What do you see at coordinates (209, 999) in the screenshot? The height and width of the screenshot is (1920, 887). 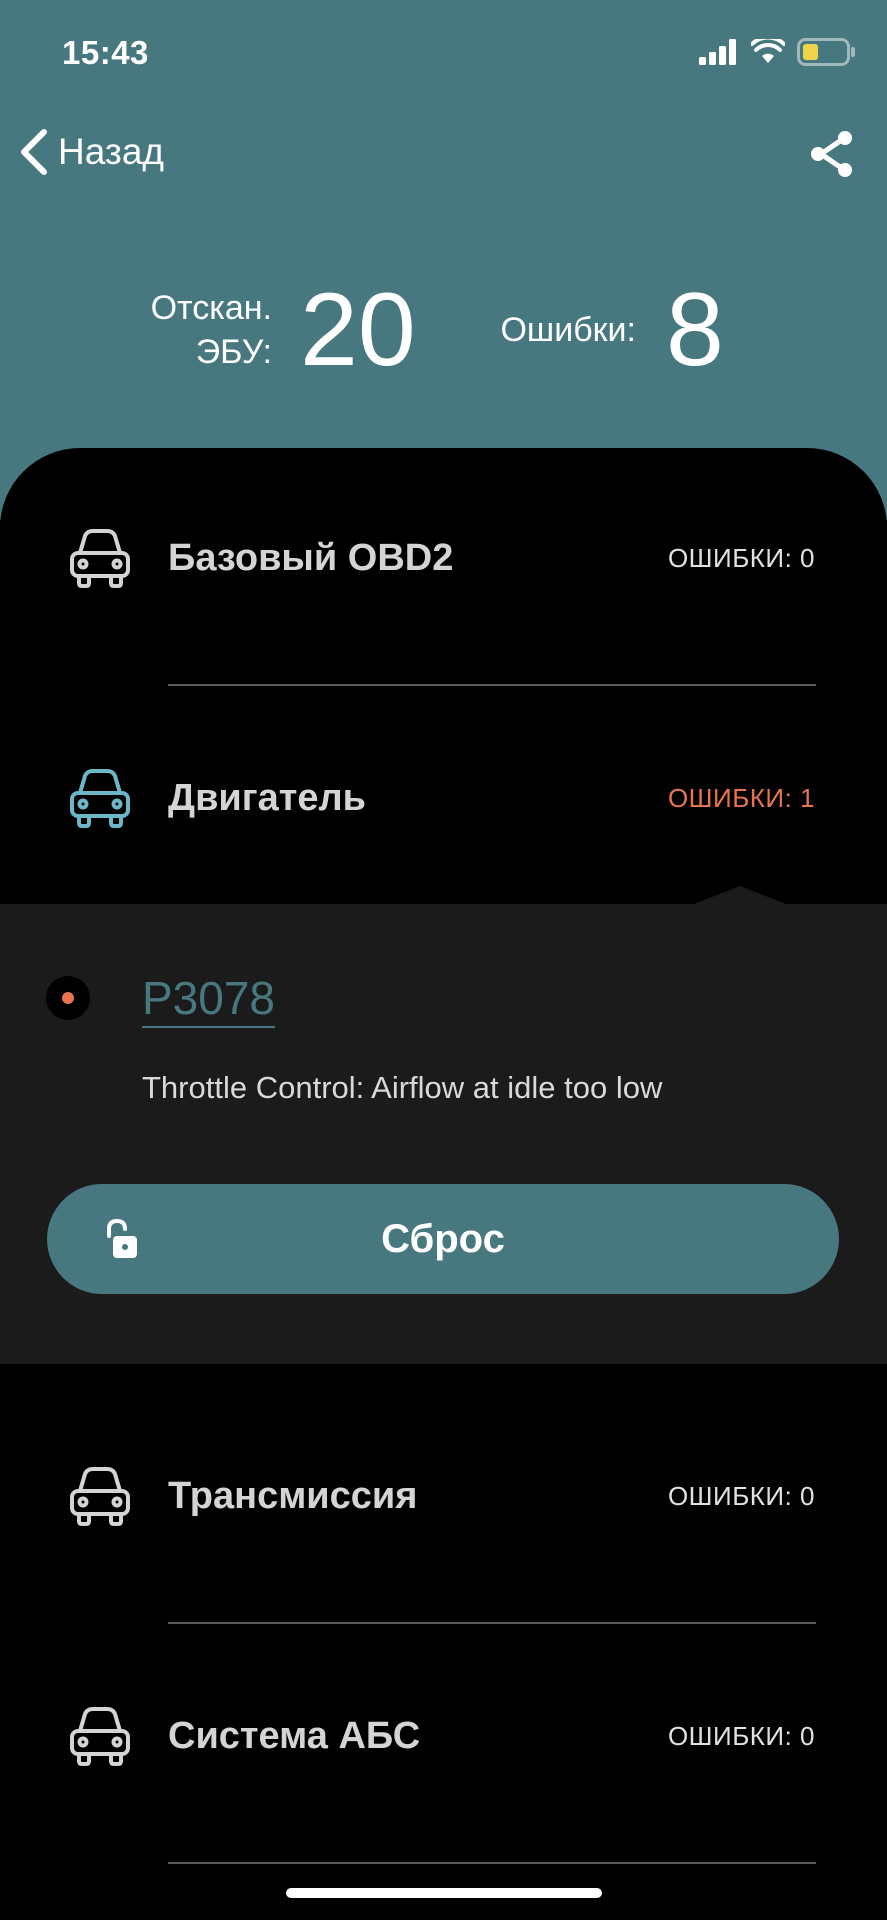 I see `error-code-link: P3078` at bounding box center [209, 999].